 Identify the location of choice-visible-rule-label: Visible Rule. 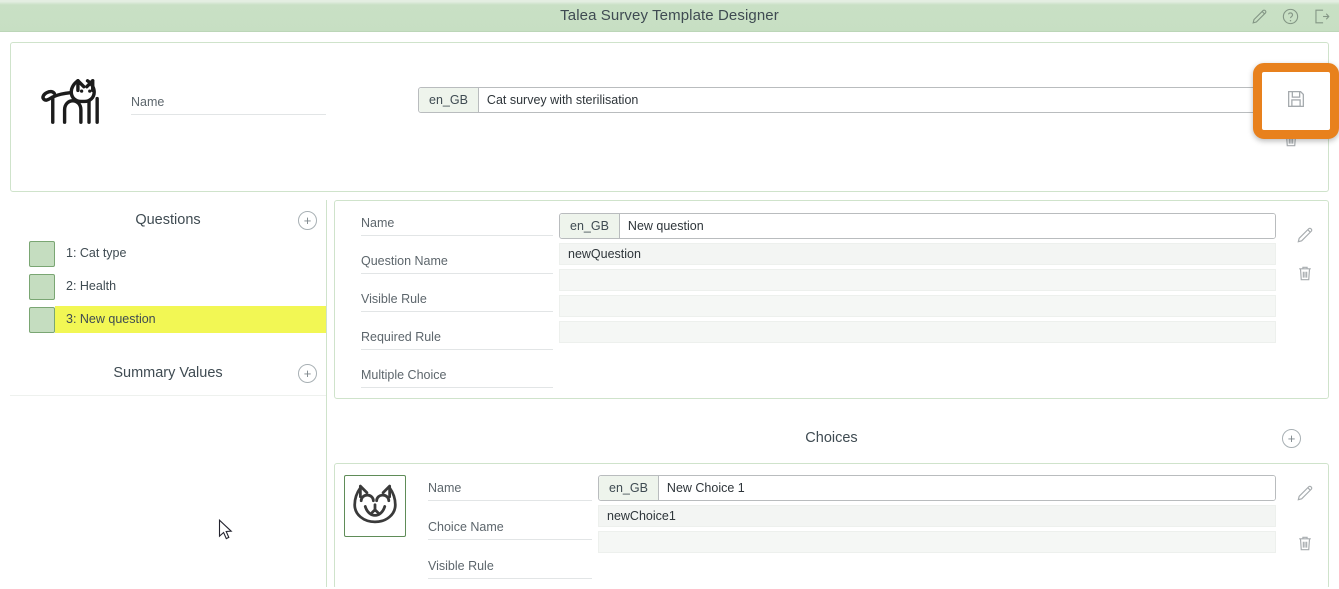
(510, 569).